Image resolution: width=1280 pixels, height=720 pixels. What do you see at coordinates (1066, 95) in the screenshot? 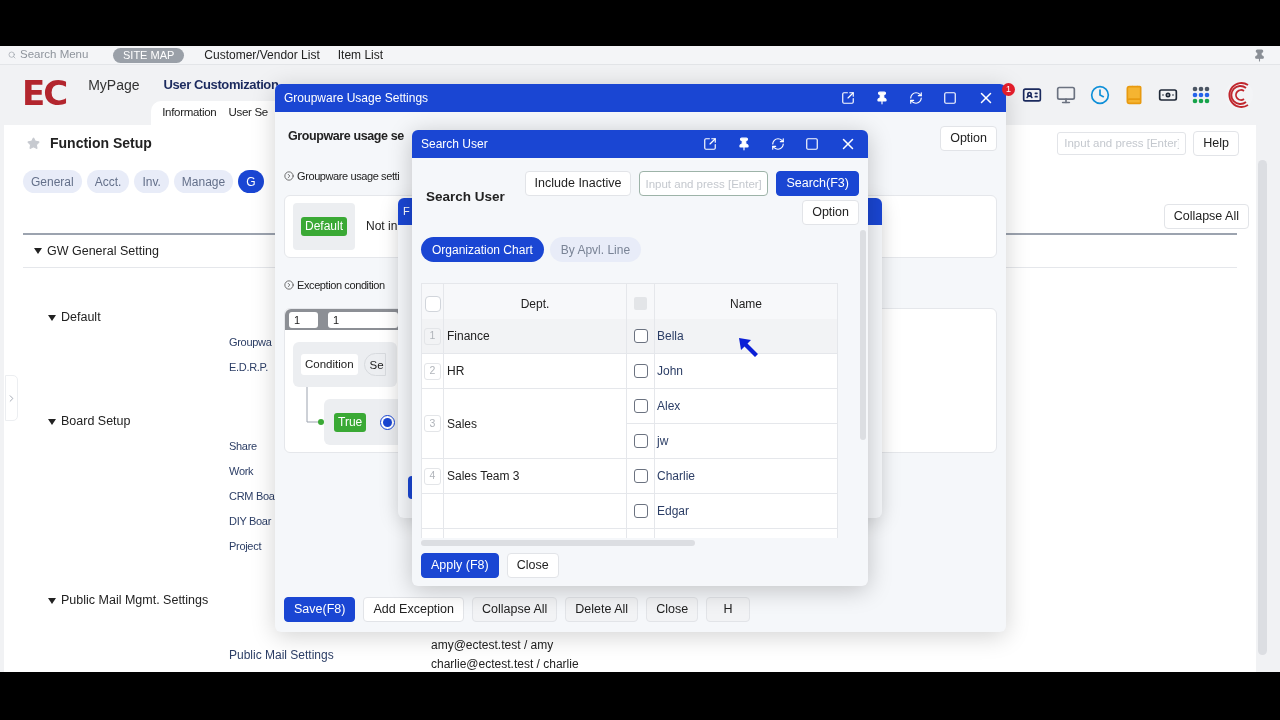
I see `monitor-icon` at bounding box center [1066, 95].